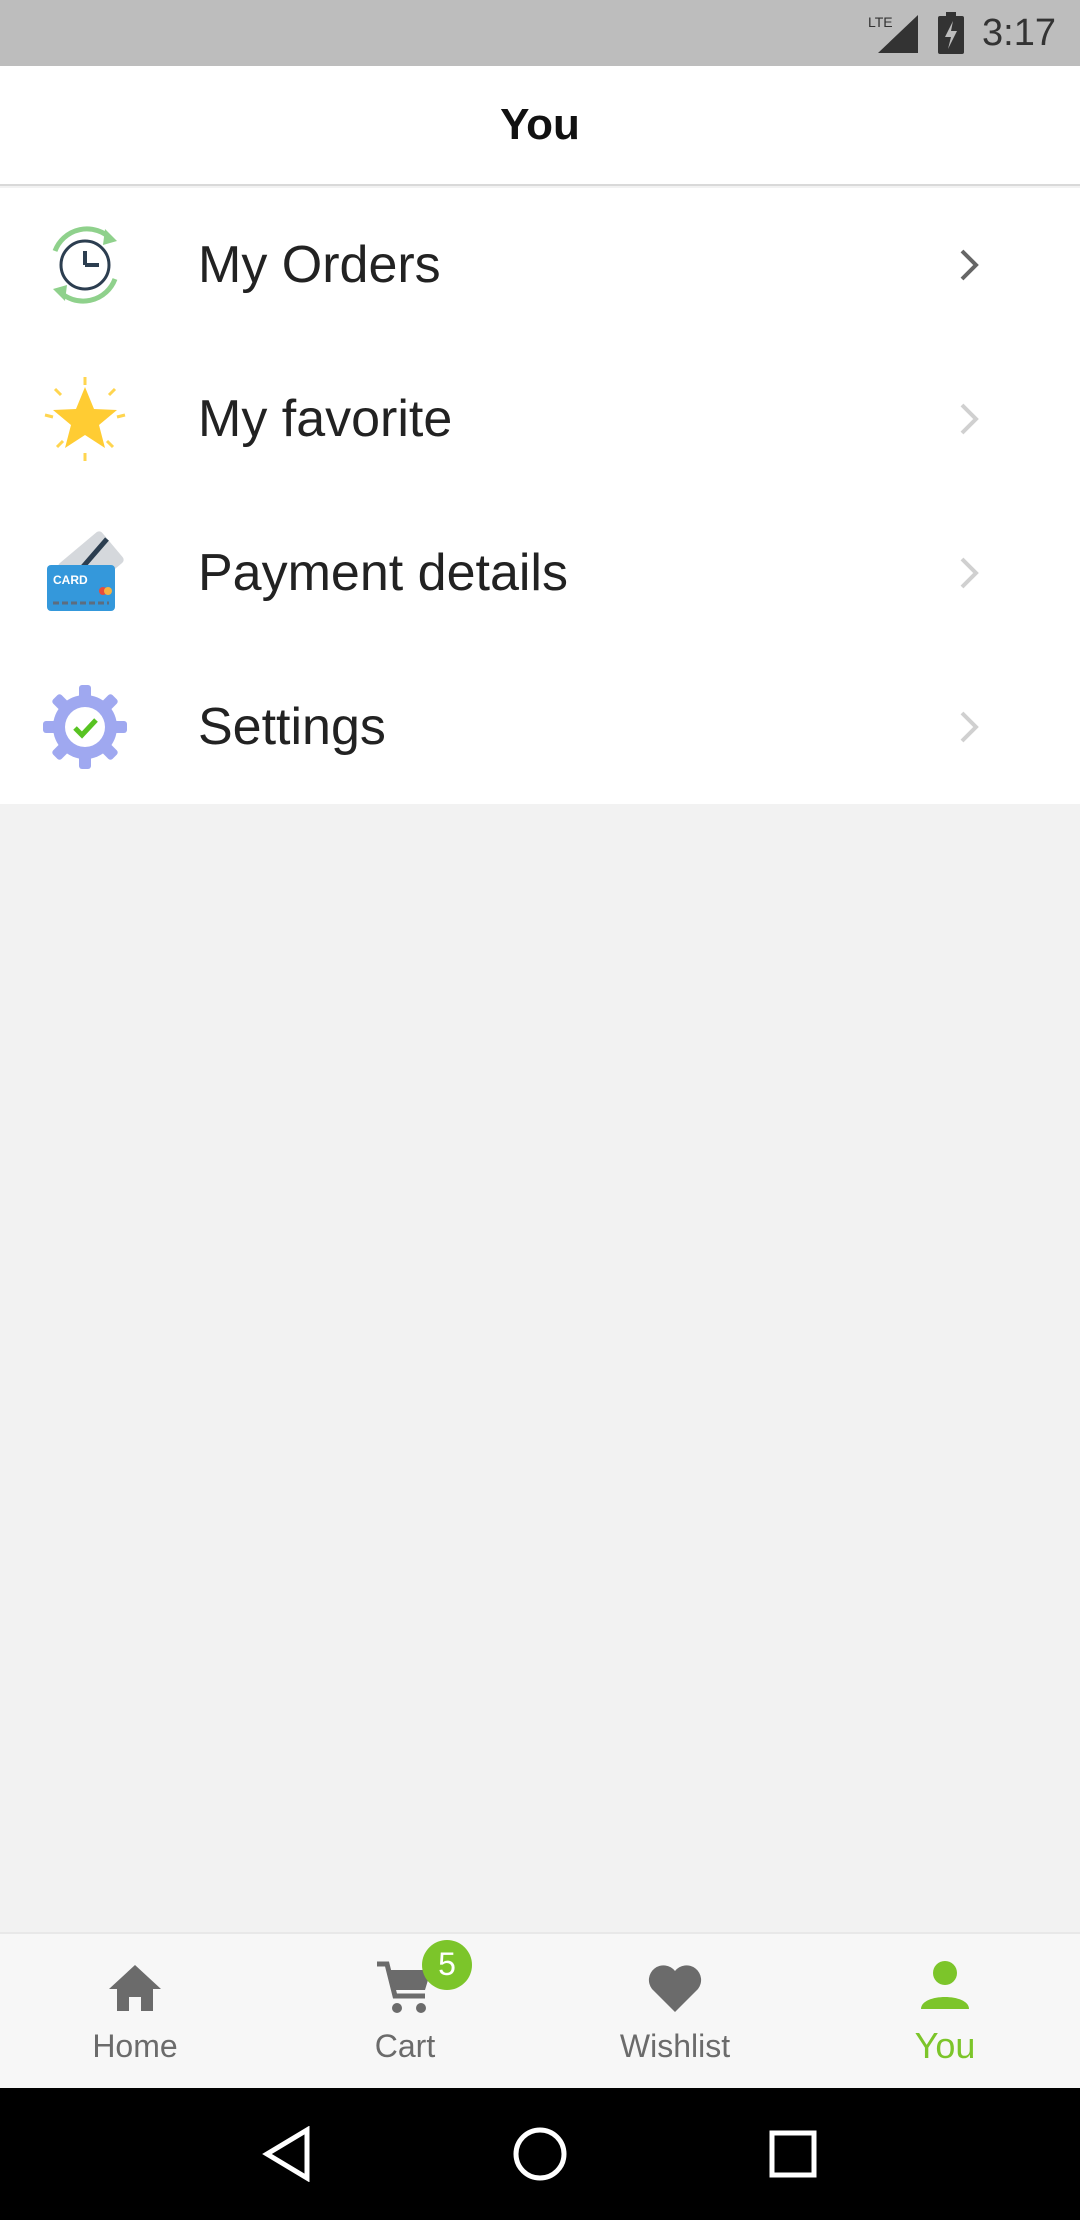  I want to click on nav-label: Wishlist, so click(675, 2045).